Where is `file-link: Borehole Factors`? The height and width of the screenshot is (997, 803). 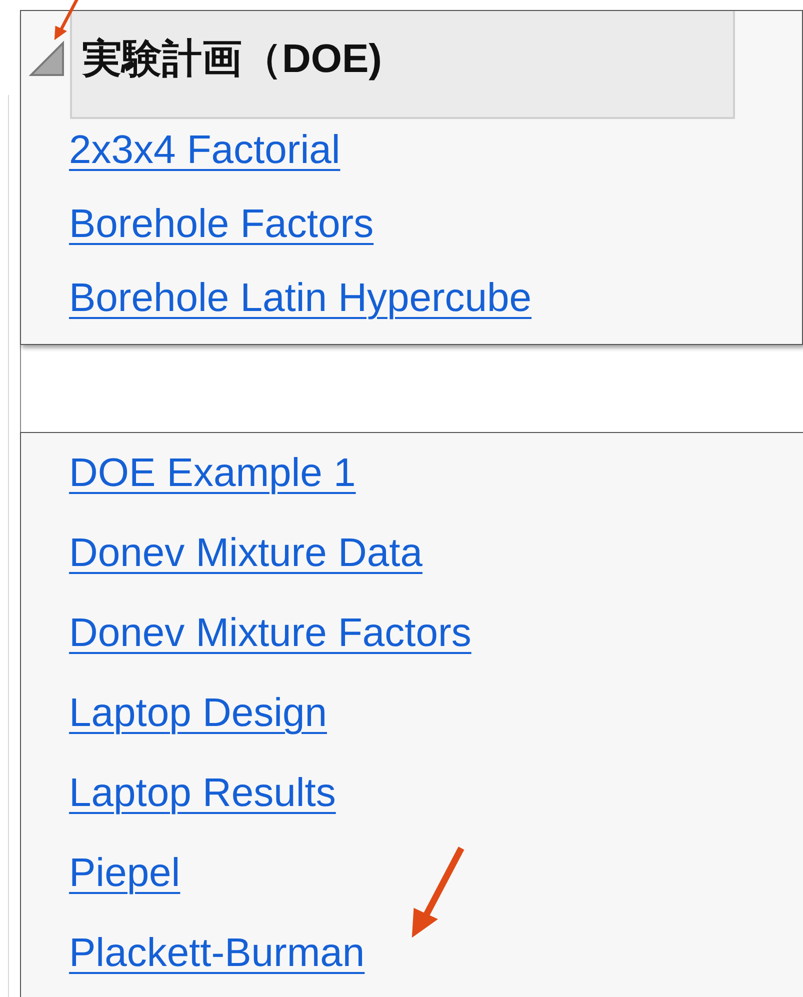
file-link: Borehole Factors is located at coordinates (221, 224).